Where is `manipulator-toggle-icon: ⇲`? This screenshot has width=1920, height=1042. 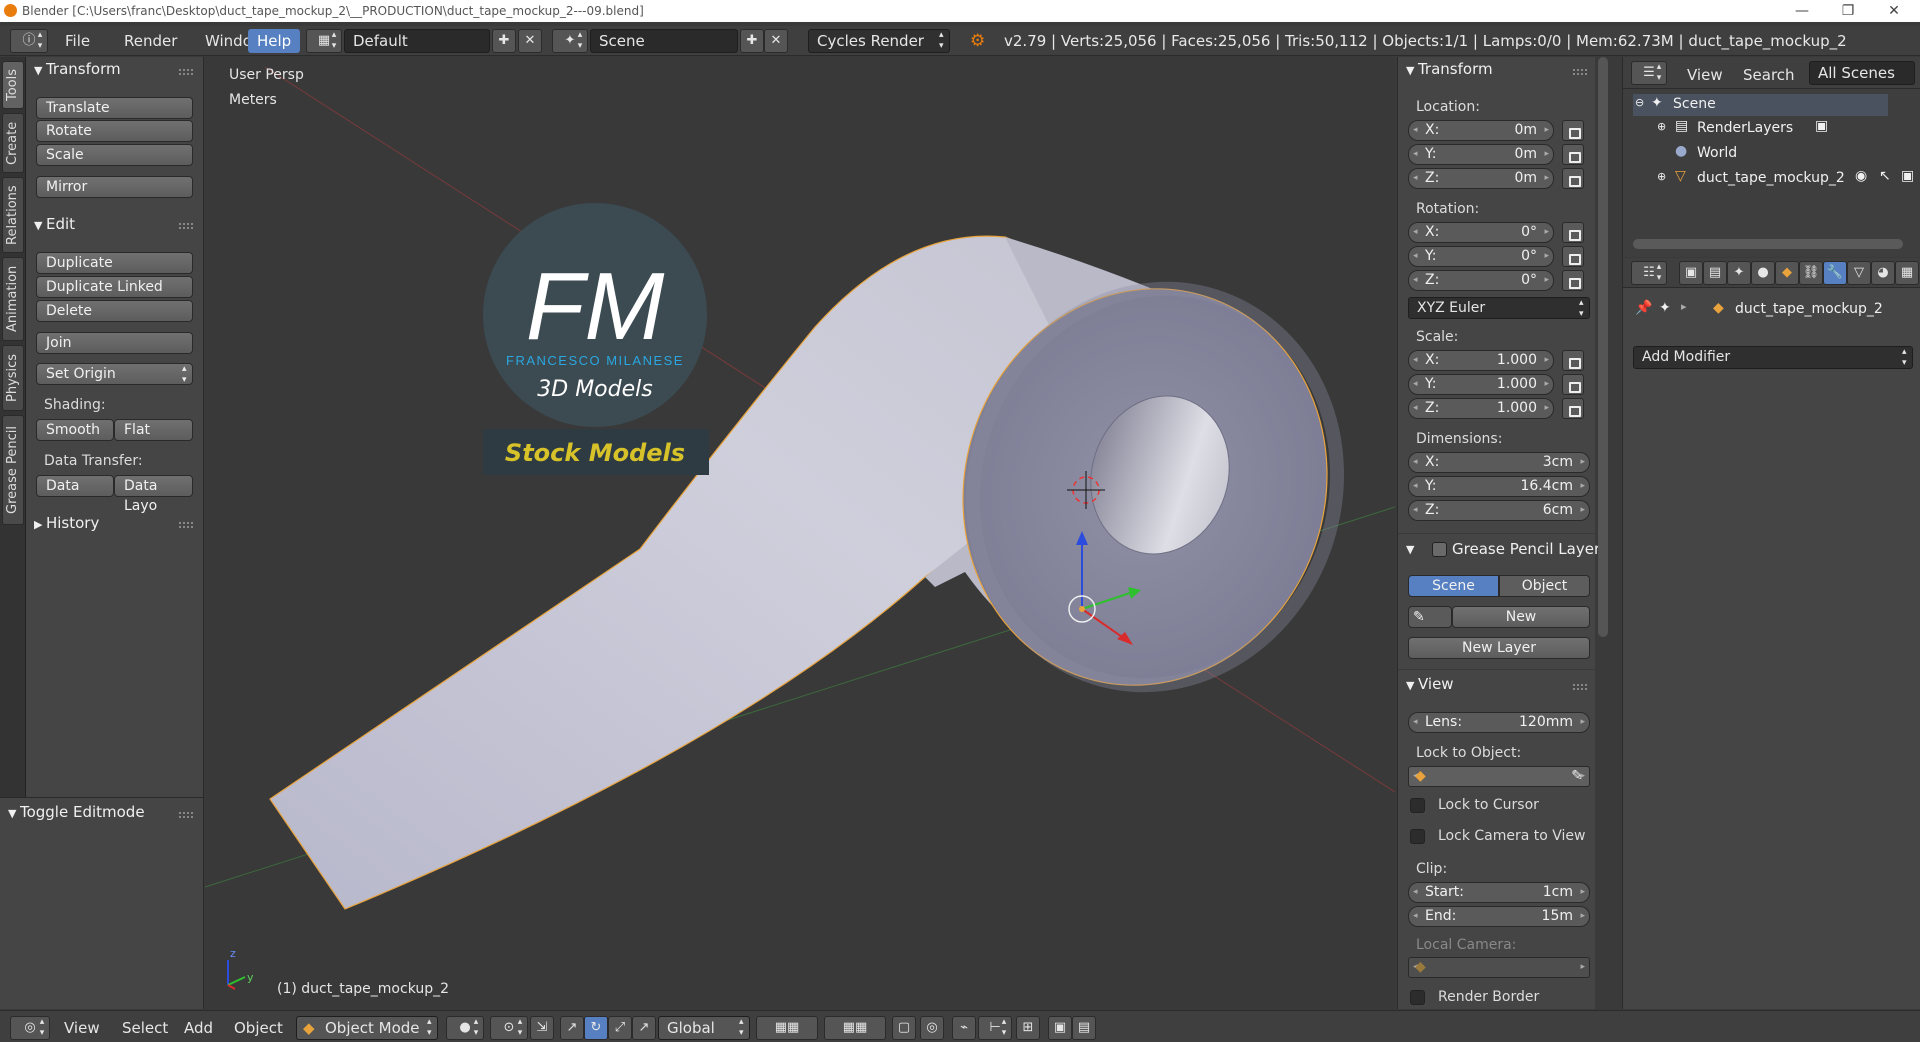
manipulator-toggle-icon: ⇲ is located at coordinates (542, 1028).